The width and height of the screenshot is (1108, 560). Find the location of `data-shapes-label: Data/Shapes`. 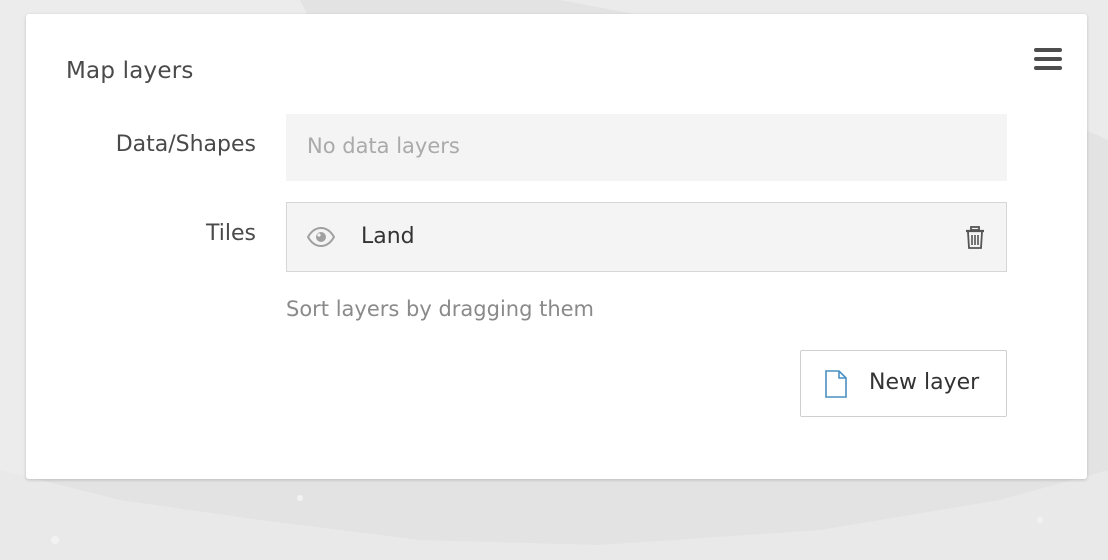

data-shapes-label: Data/Shapes is located at coordinates (185, 144).